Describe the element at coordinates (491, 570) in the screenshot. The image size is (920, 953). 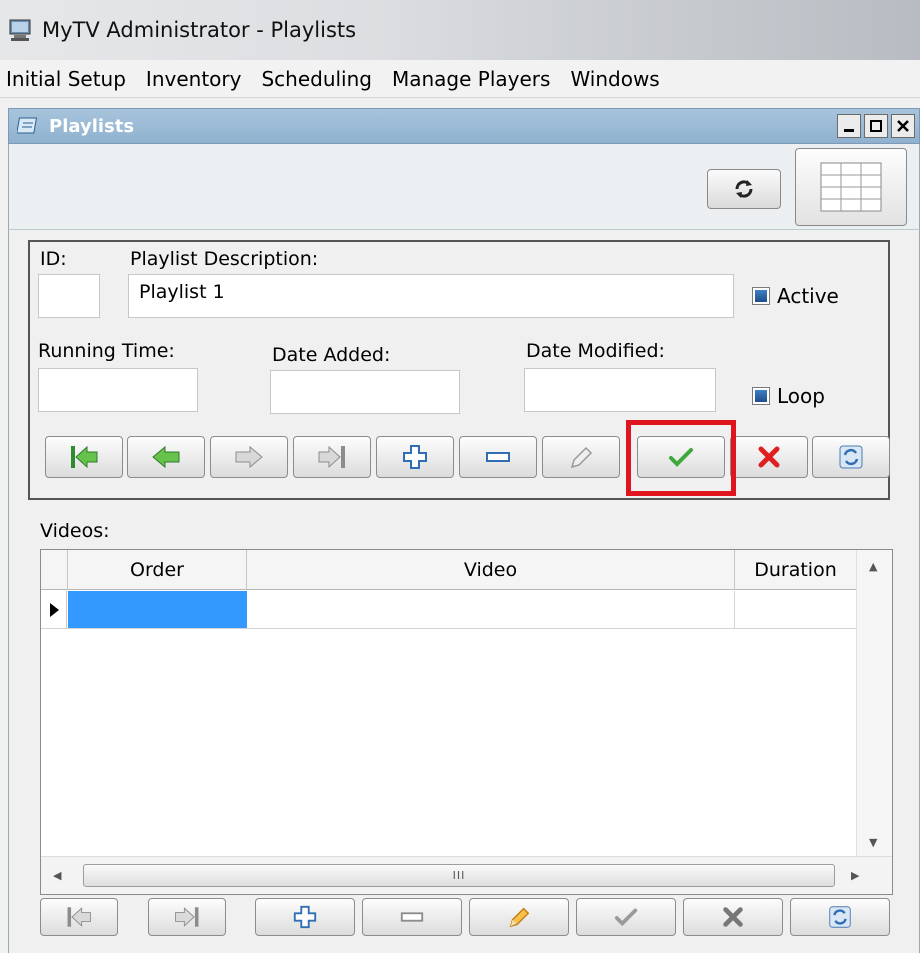
I see `column-header-video: Video` at that location.